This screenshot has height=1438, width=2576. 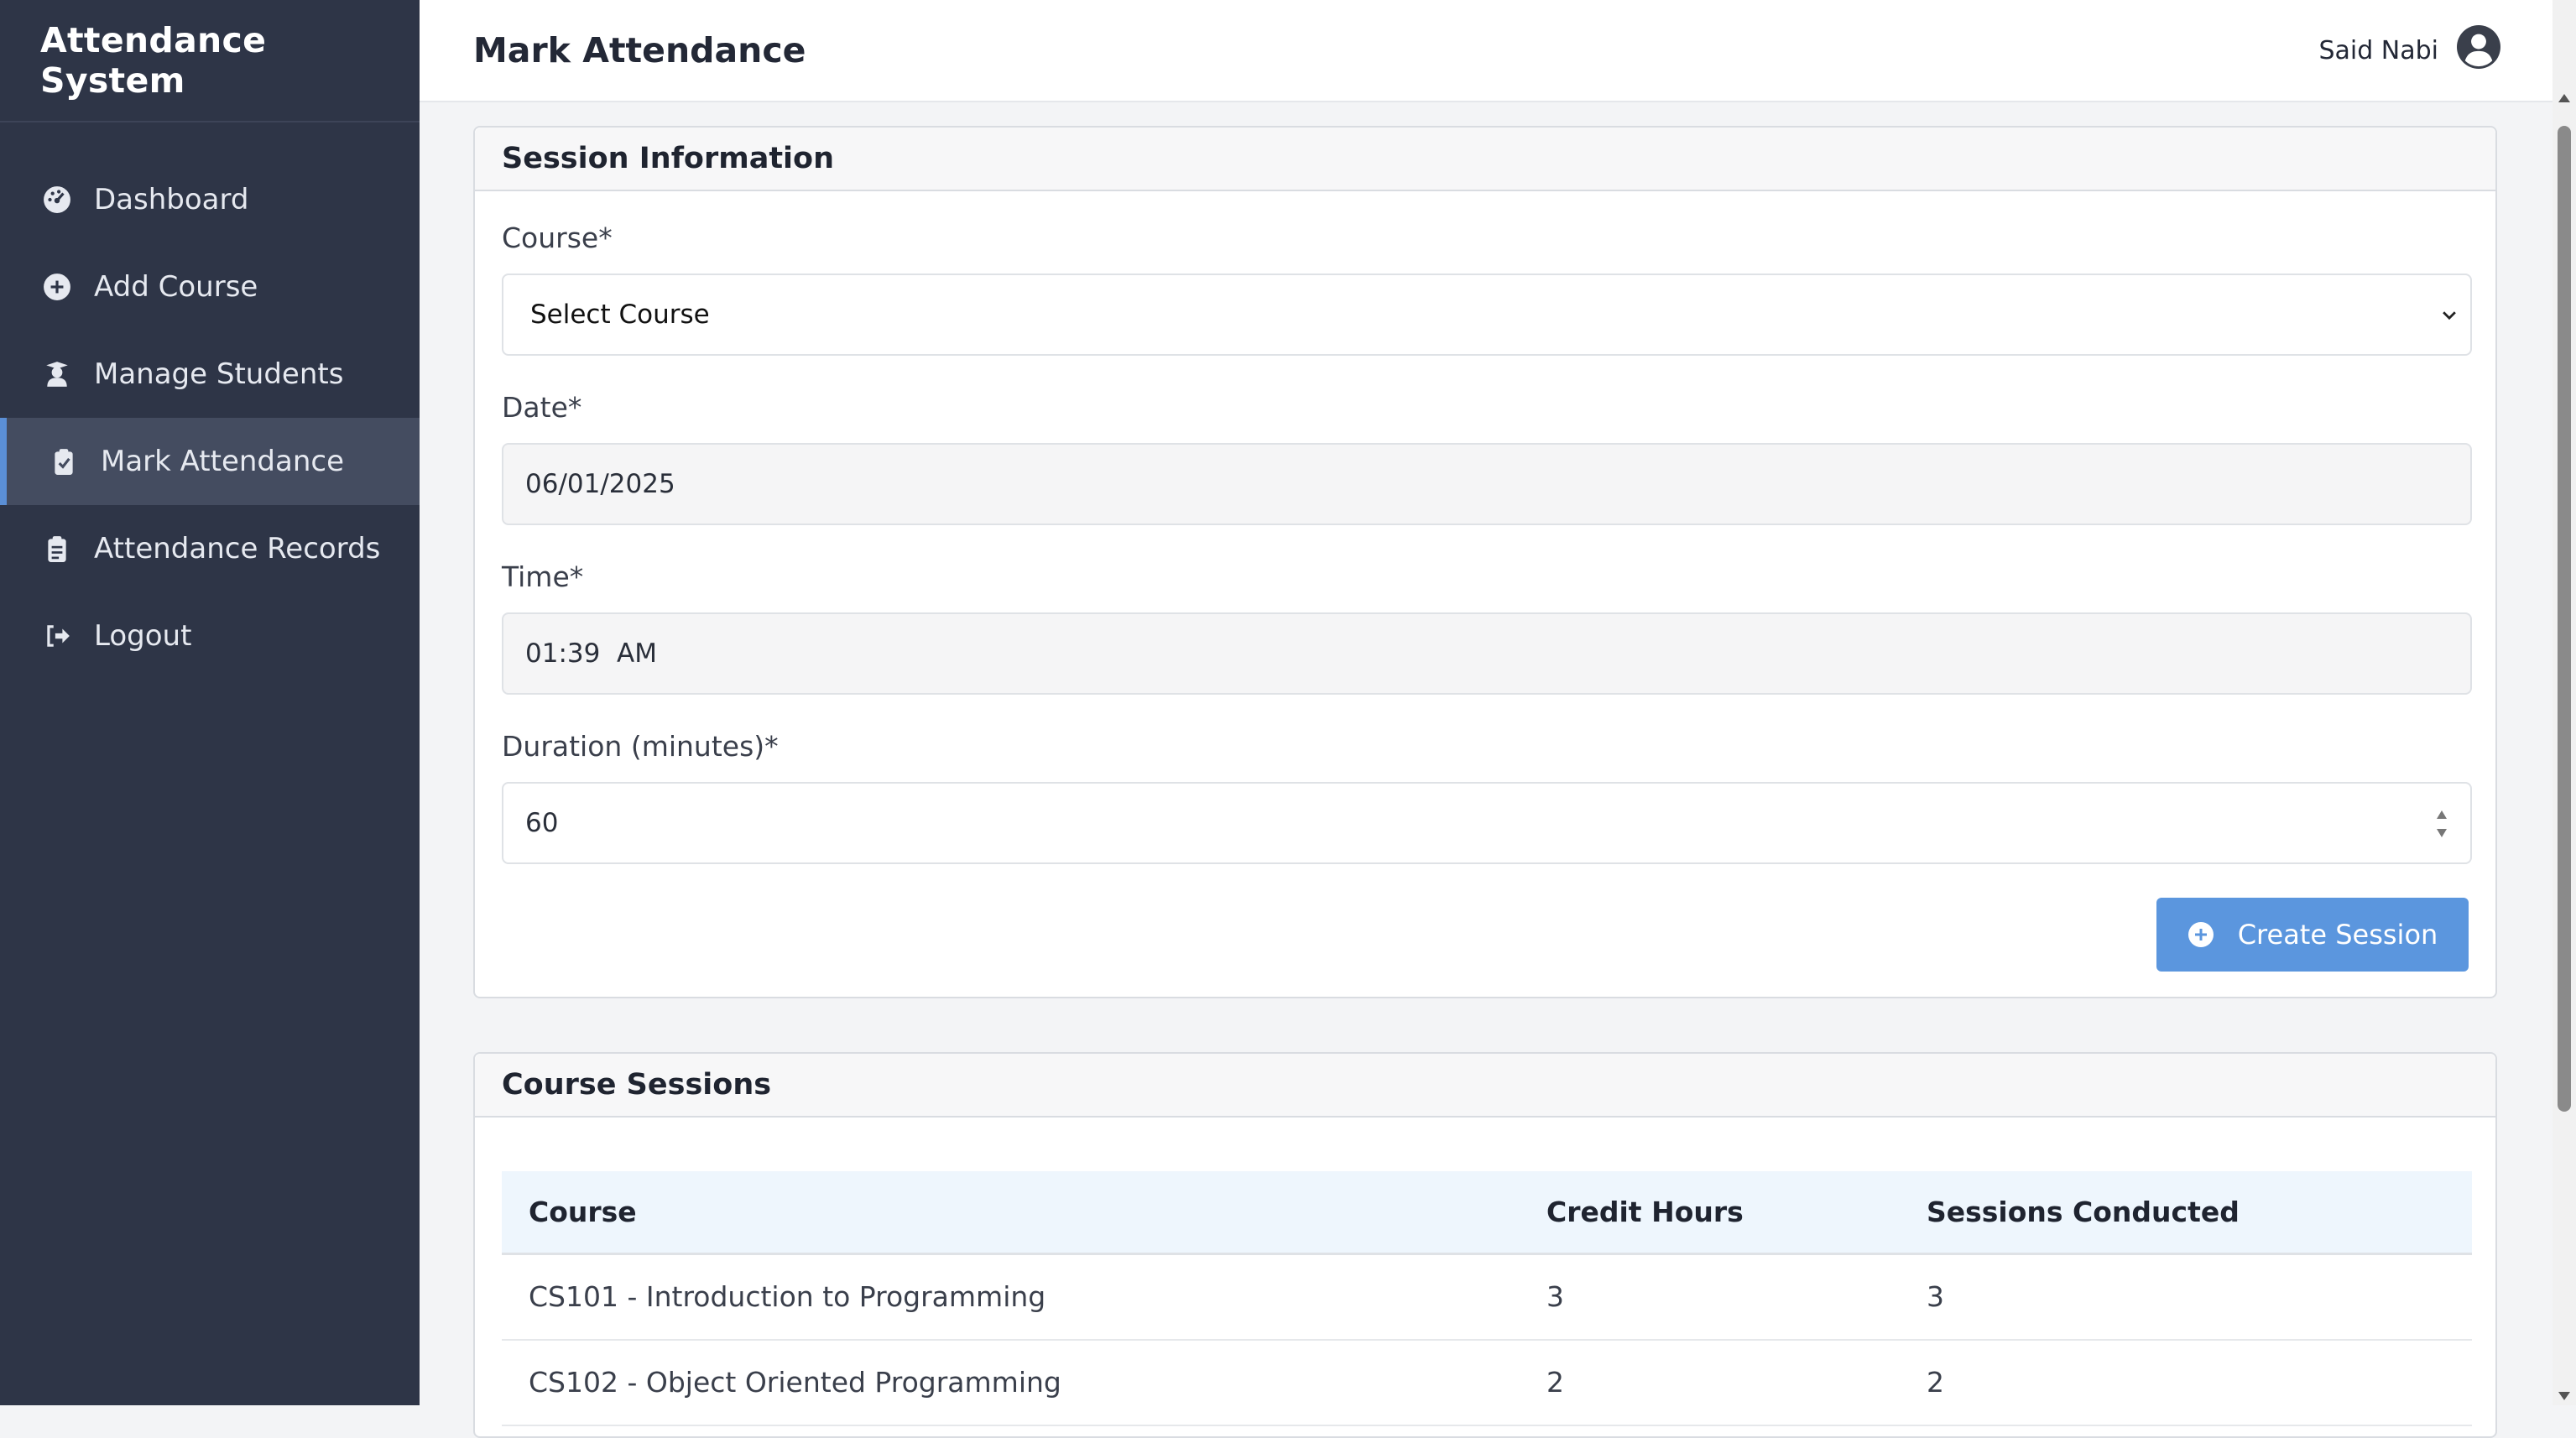 What do you see at coordinates (639, 50) in the screenshot?
I see `page-title: Mark Attendance` at bounding box center [639, 50].